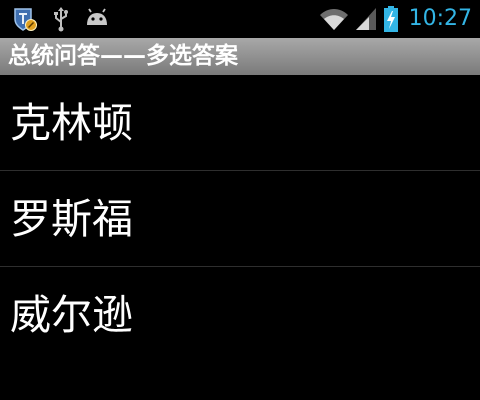 This screenshot has height=400, width=480. Describe the element at coordinates (97, 19) in the screenshot. I see `android-debug-icon` at that location.